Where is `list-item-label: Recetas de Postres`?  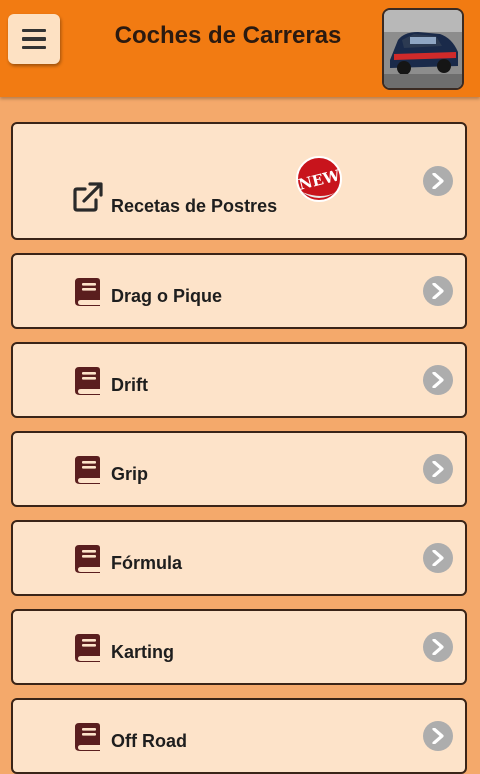
list-item-label: Recetas de Postres is located at coordinates (194, 206).